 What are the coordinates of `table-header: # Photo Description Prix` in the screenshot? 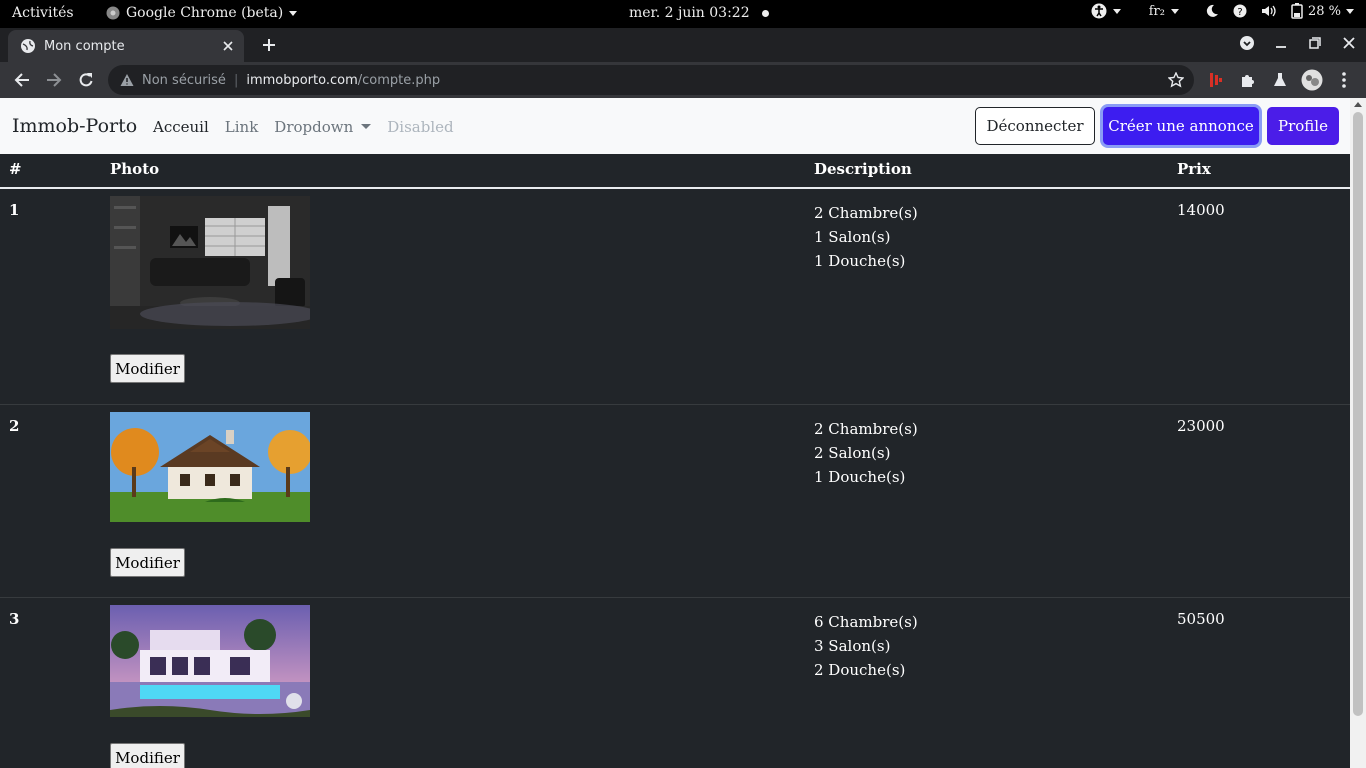 It's located at (675, 171).